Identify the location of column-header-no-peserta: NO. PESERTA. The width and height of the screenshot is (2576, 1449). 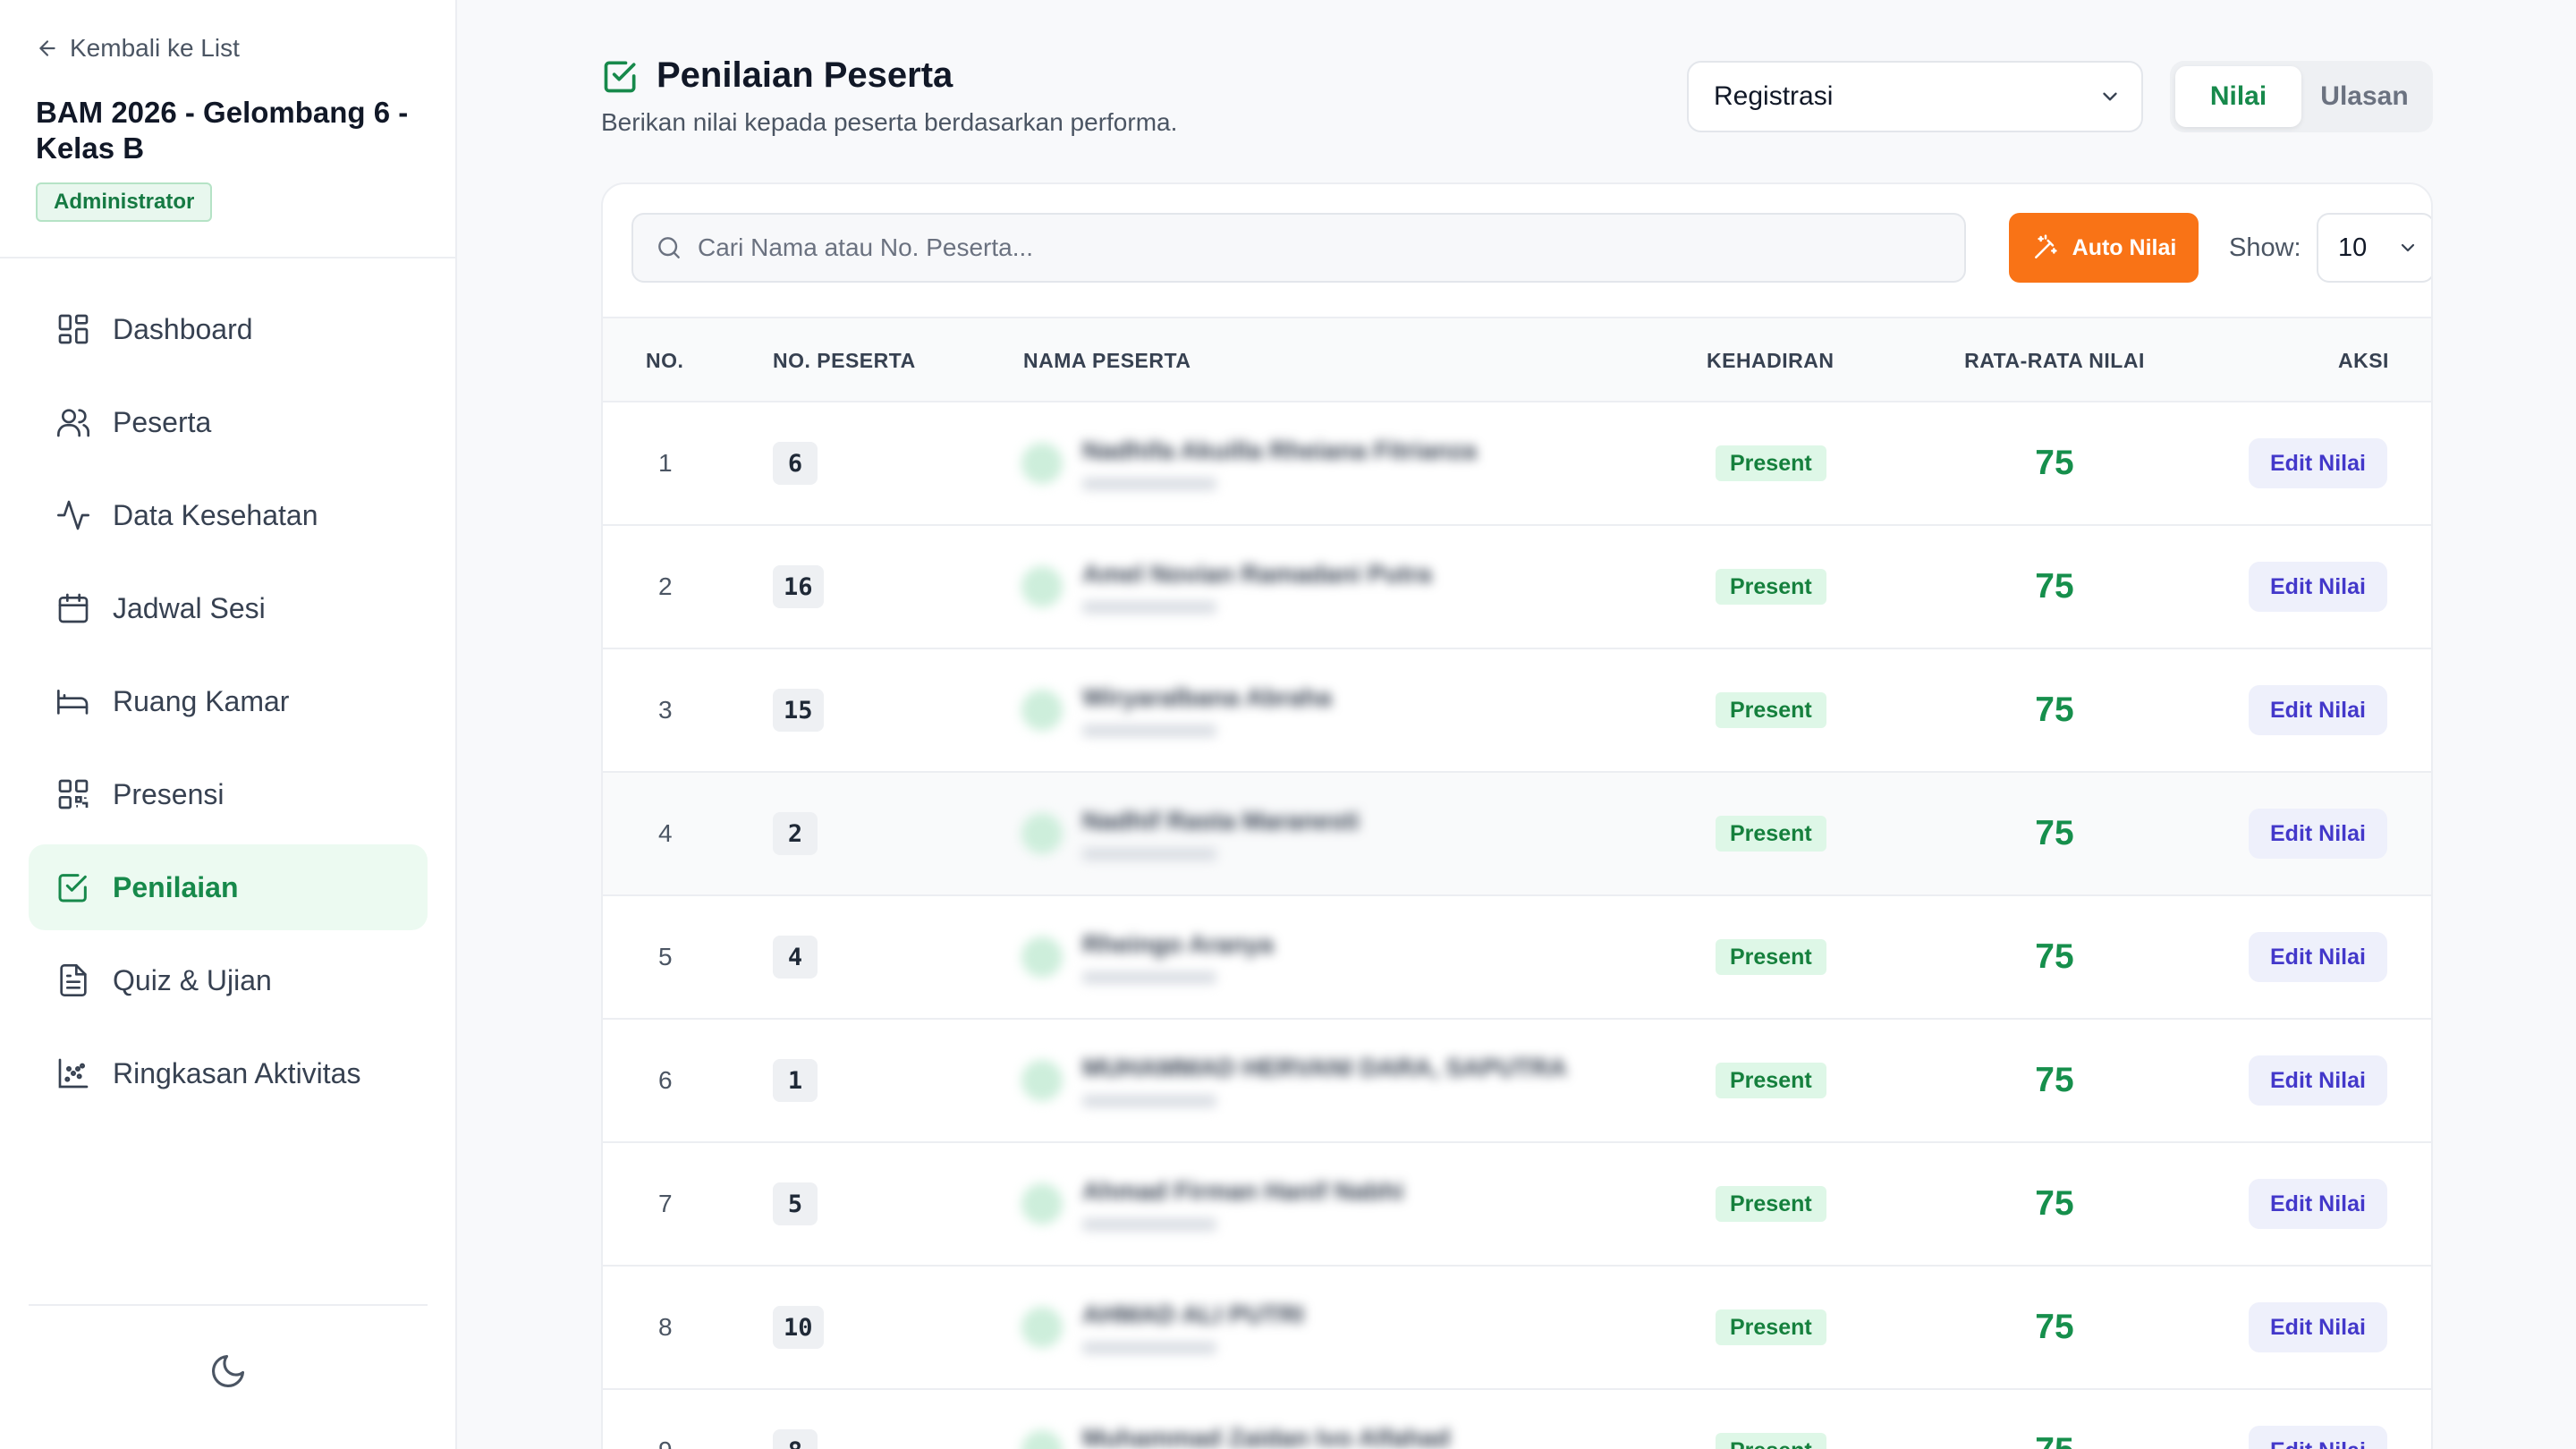
(844, 360).